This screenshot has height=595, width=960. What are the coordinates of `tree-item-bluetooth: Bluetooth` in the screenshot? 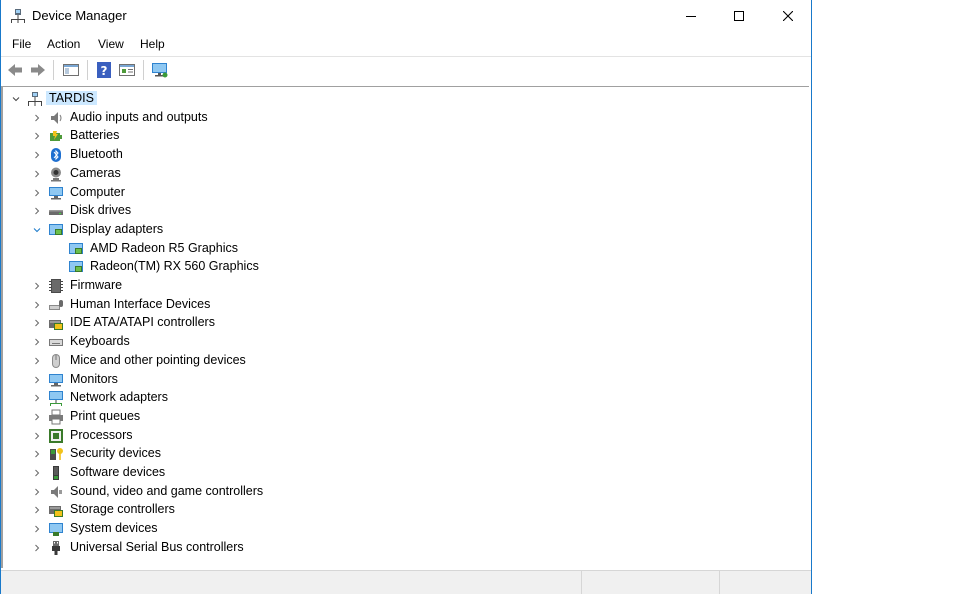 It's located at (403, 155).